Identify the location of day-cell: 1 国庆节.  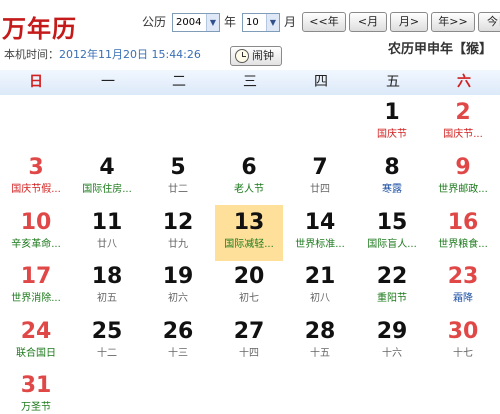
(392, 123).